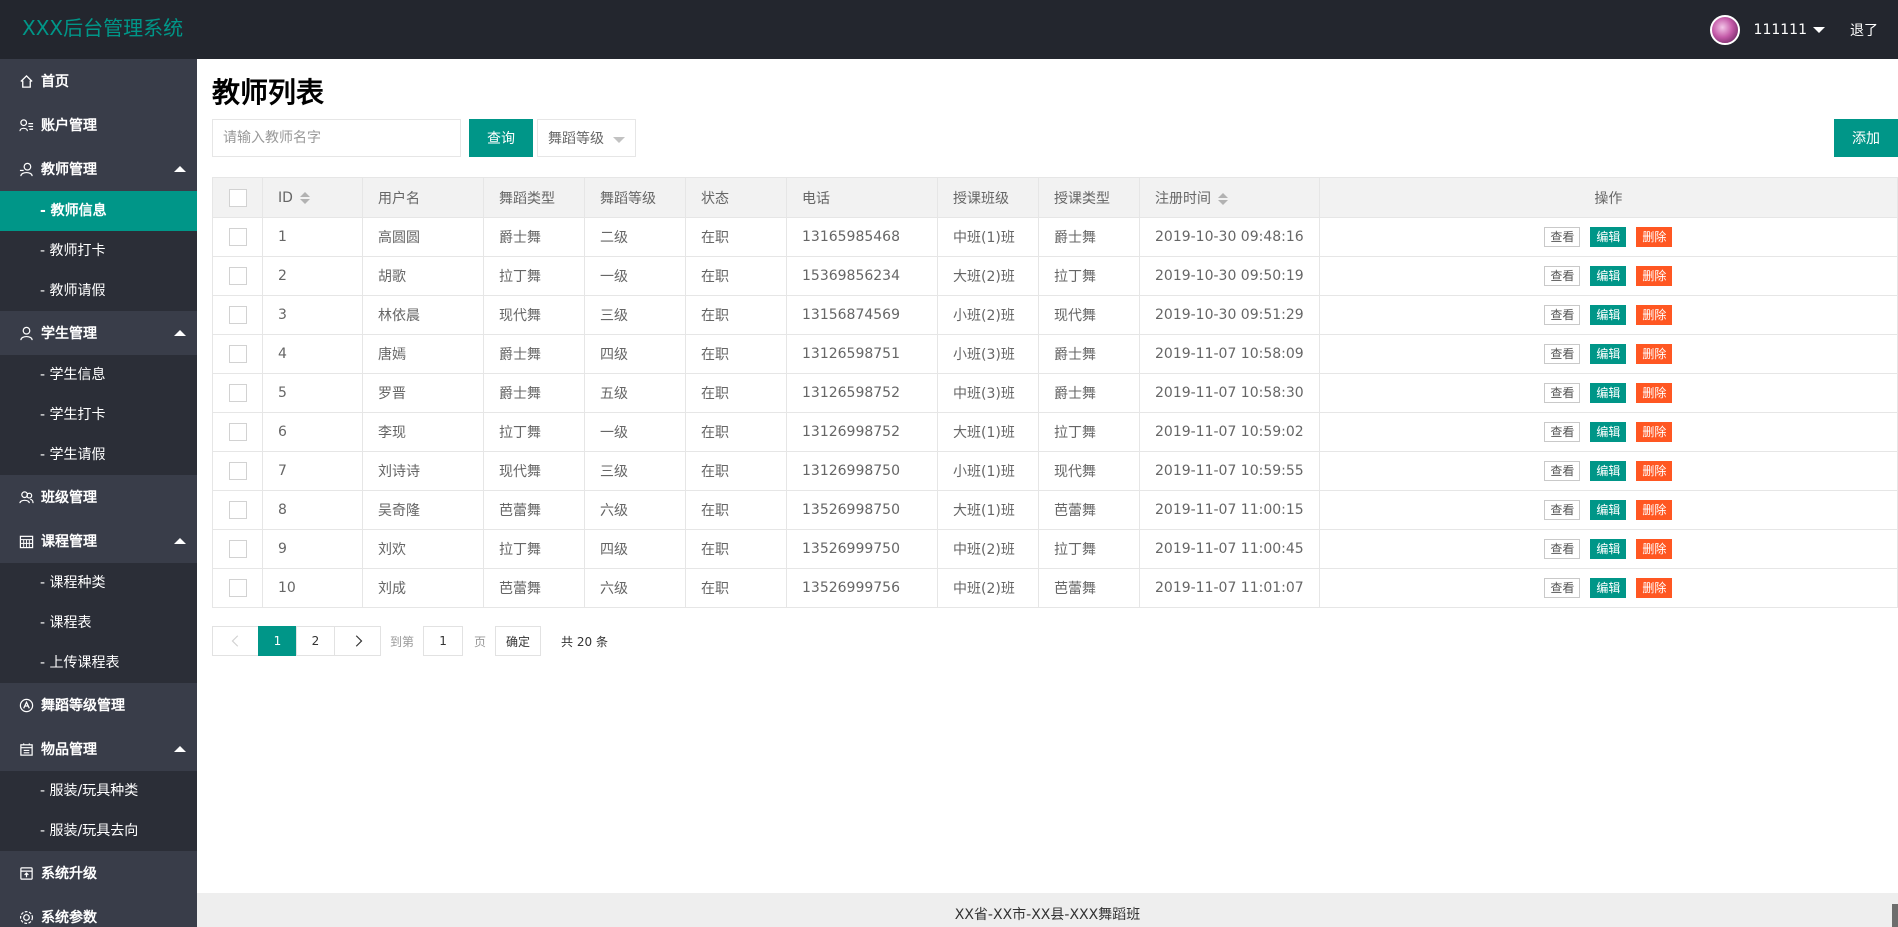 Image resolution: width=1898 pixels, height=927 pixels. Describe the element at coordinates (534, 549) in the screenshot. I see `cell-dance-type: 拉丁舞` at that location.